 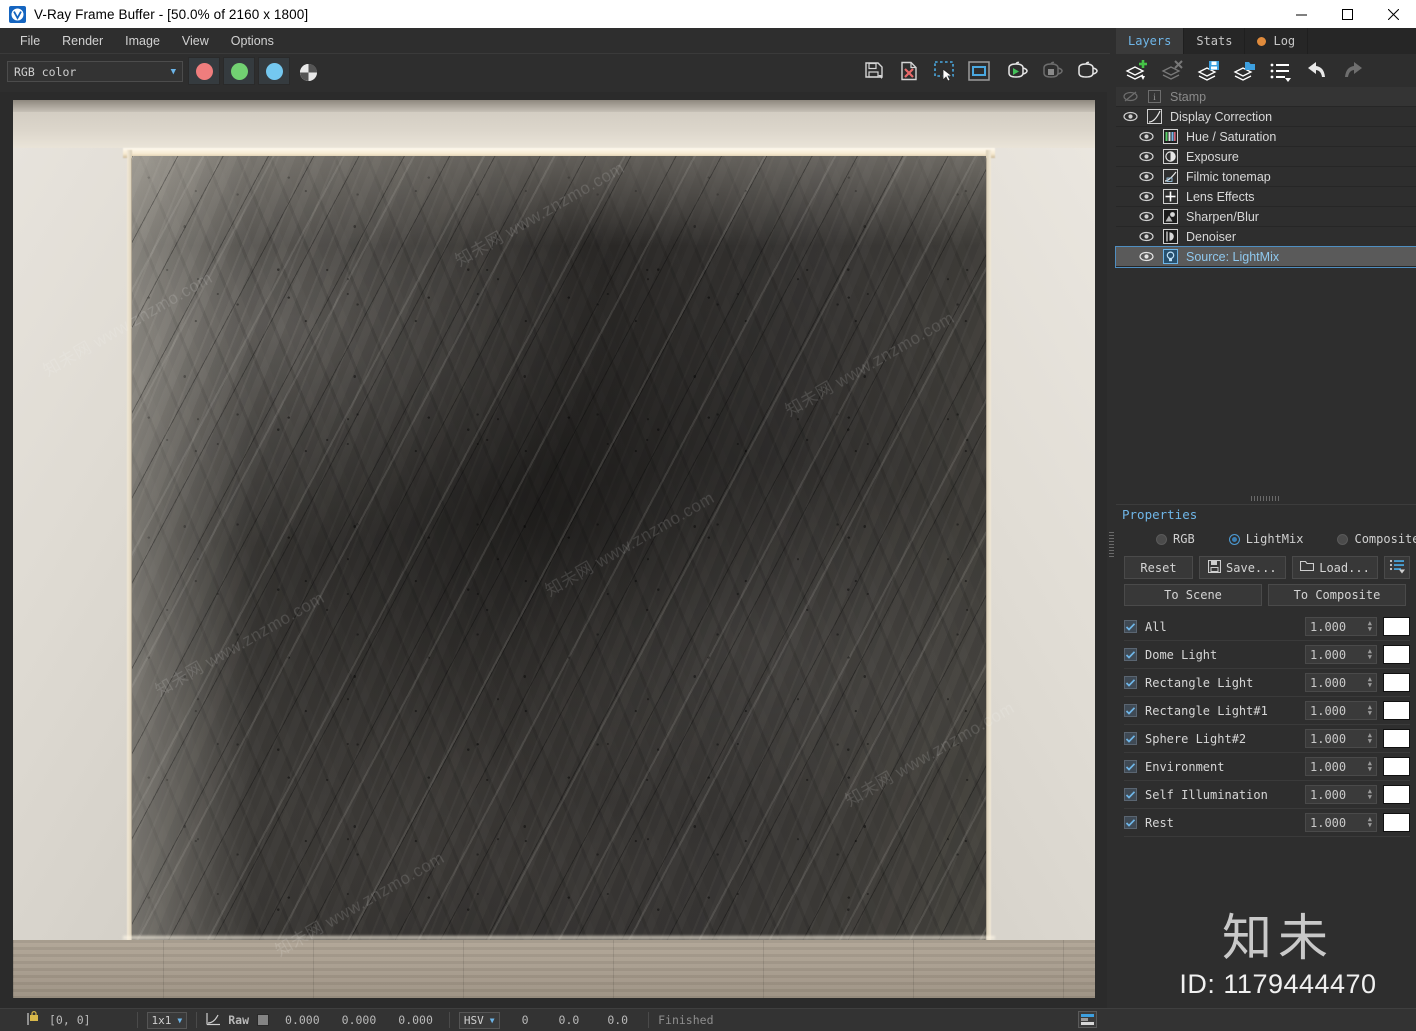 What do you see at coordinates (1266, 217) in the screenshot?
I see `layer-row-sharpen-blur: Sharpen/Blur` at bounding box center [1266, 217].